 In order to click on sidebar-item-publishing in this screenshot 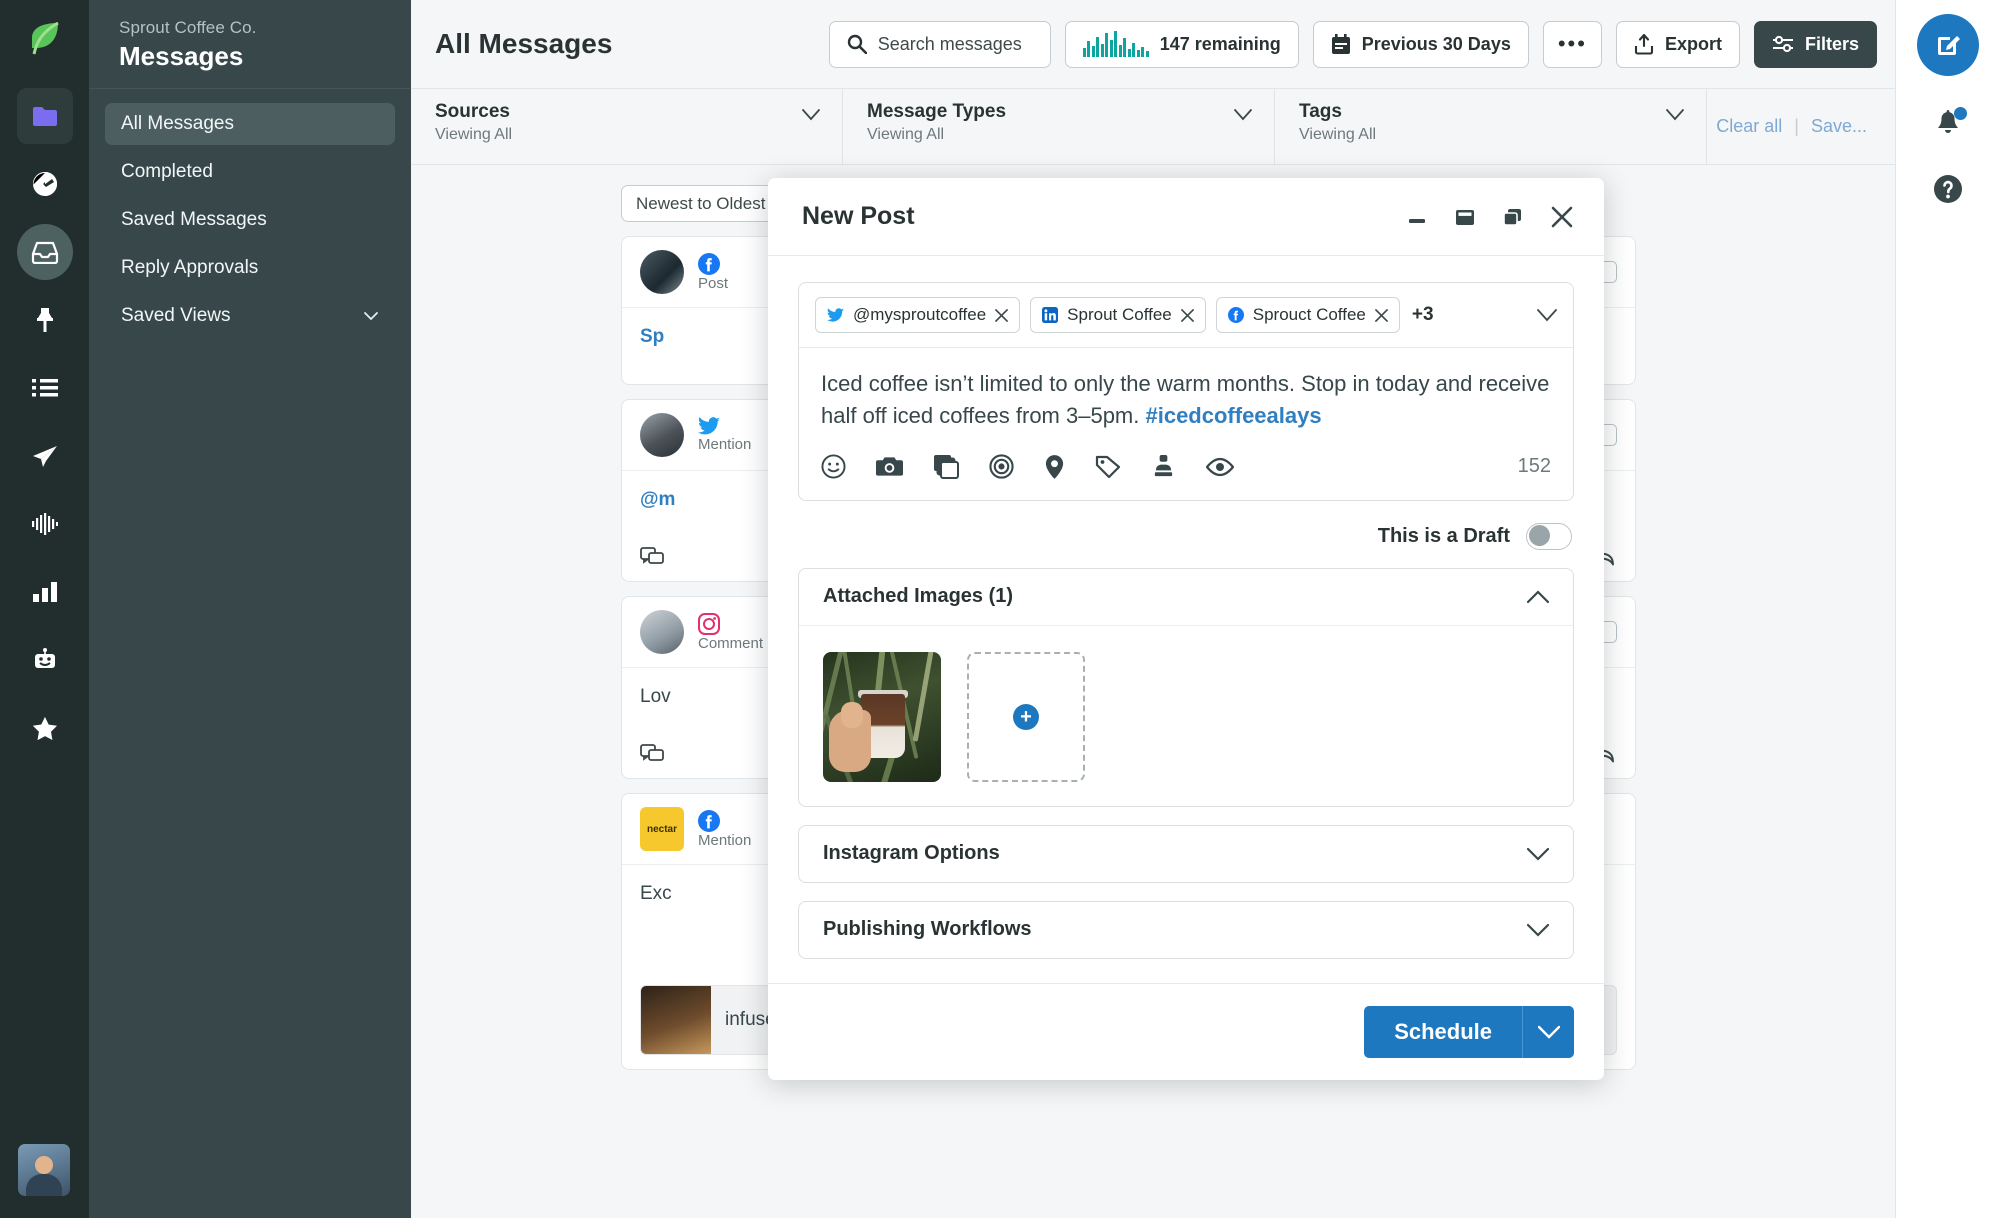, I will do `click(45, 320)`.